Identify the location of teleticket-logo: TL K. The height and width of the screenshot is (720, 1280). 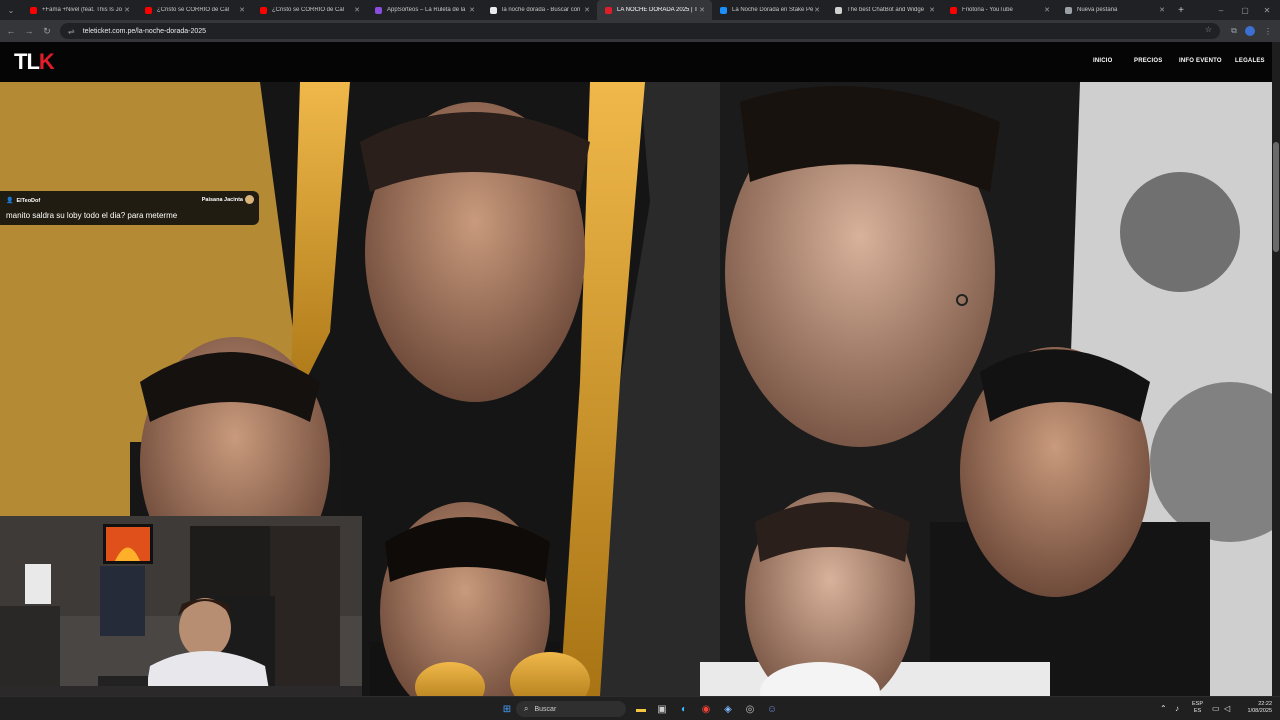
(34, 61).